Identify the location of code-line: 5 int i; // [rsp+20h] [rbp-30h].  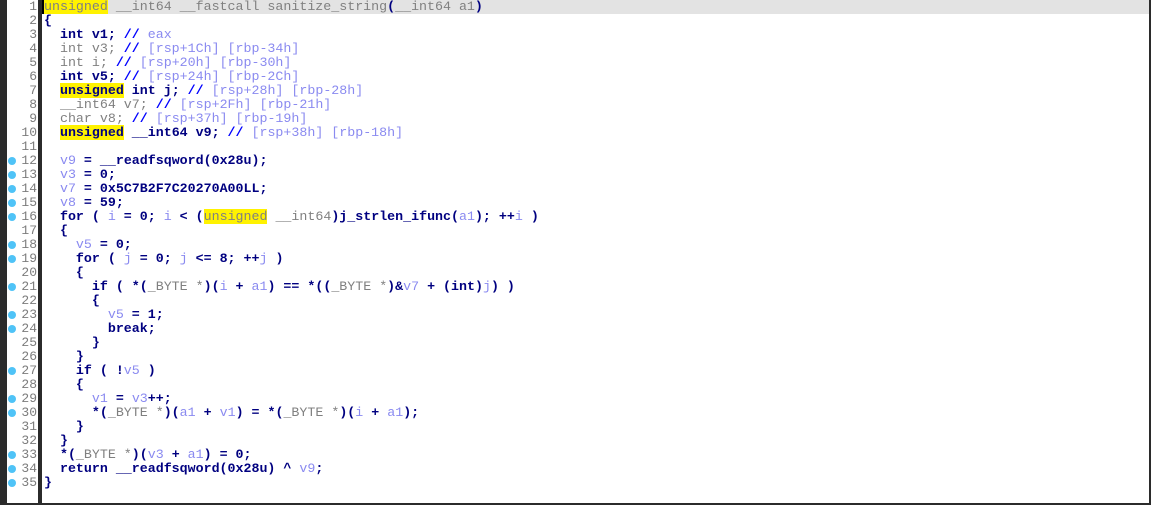
(574, 63).